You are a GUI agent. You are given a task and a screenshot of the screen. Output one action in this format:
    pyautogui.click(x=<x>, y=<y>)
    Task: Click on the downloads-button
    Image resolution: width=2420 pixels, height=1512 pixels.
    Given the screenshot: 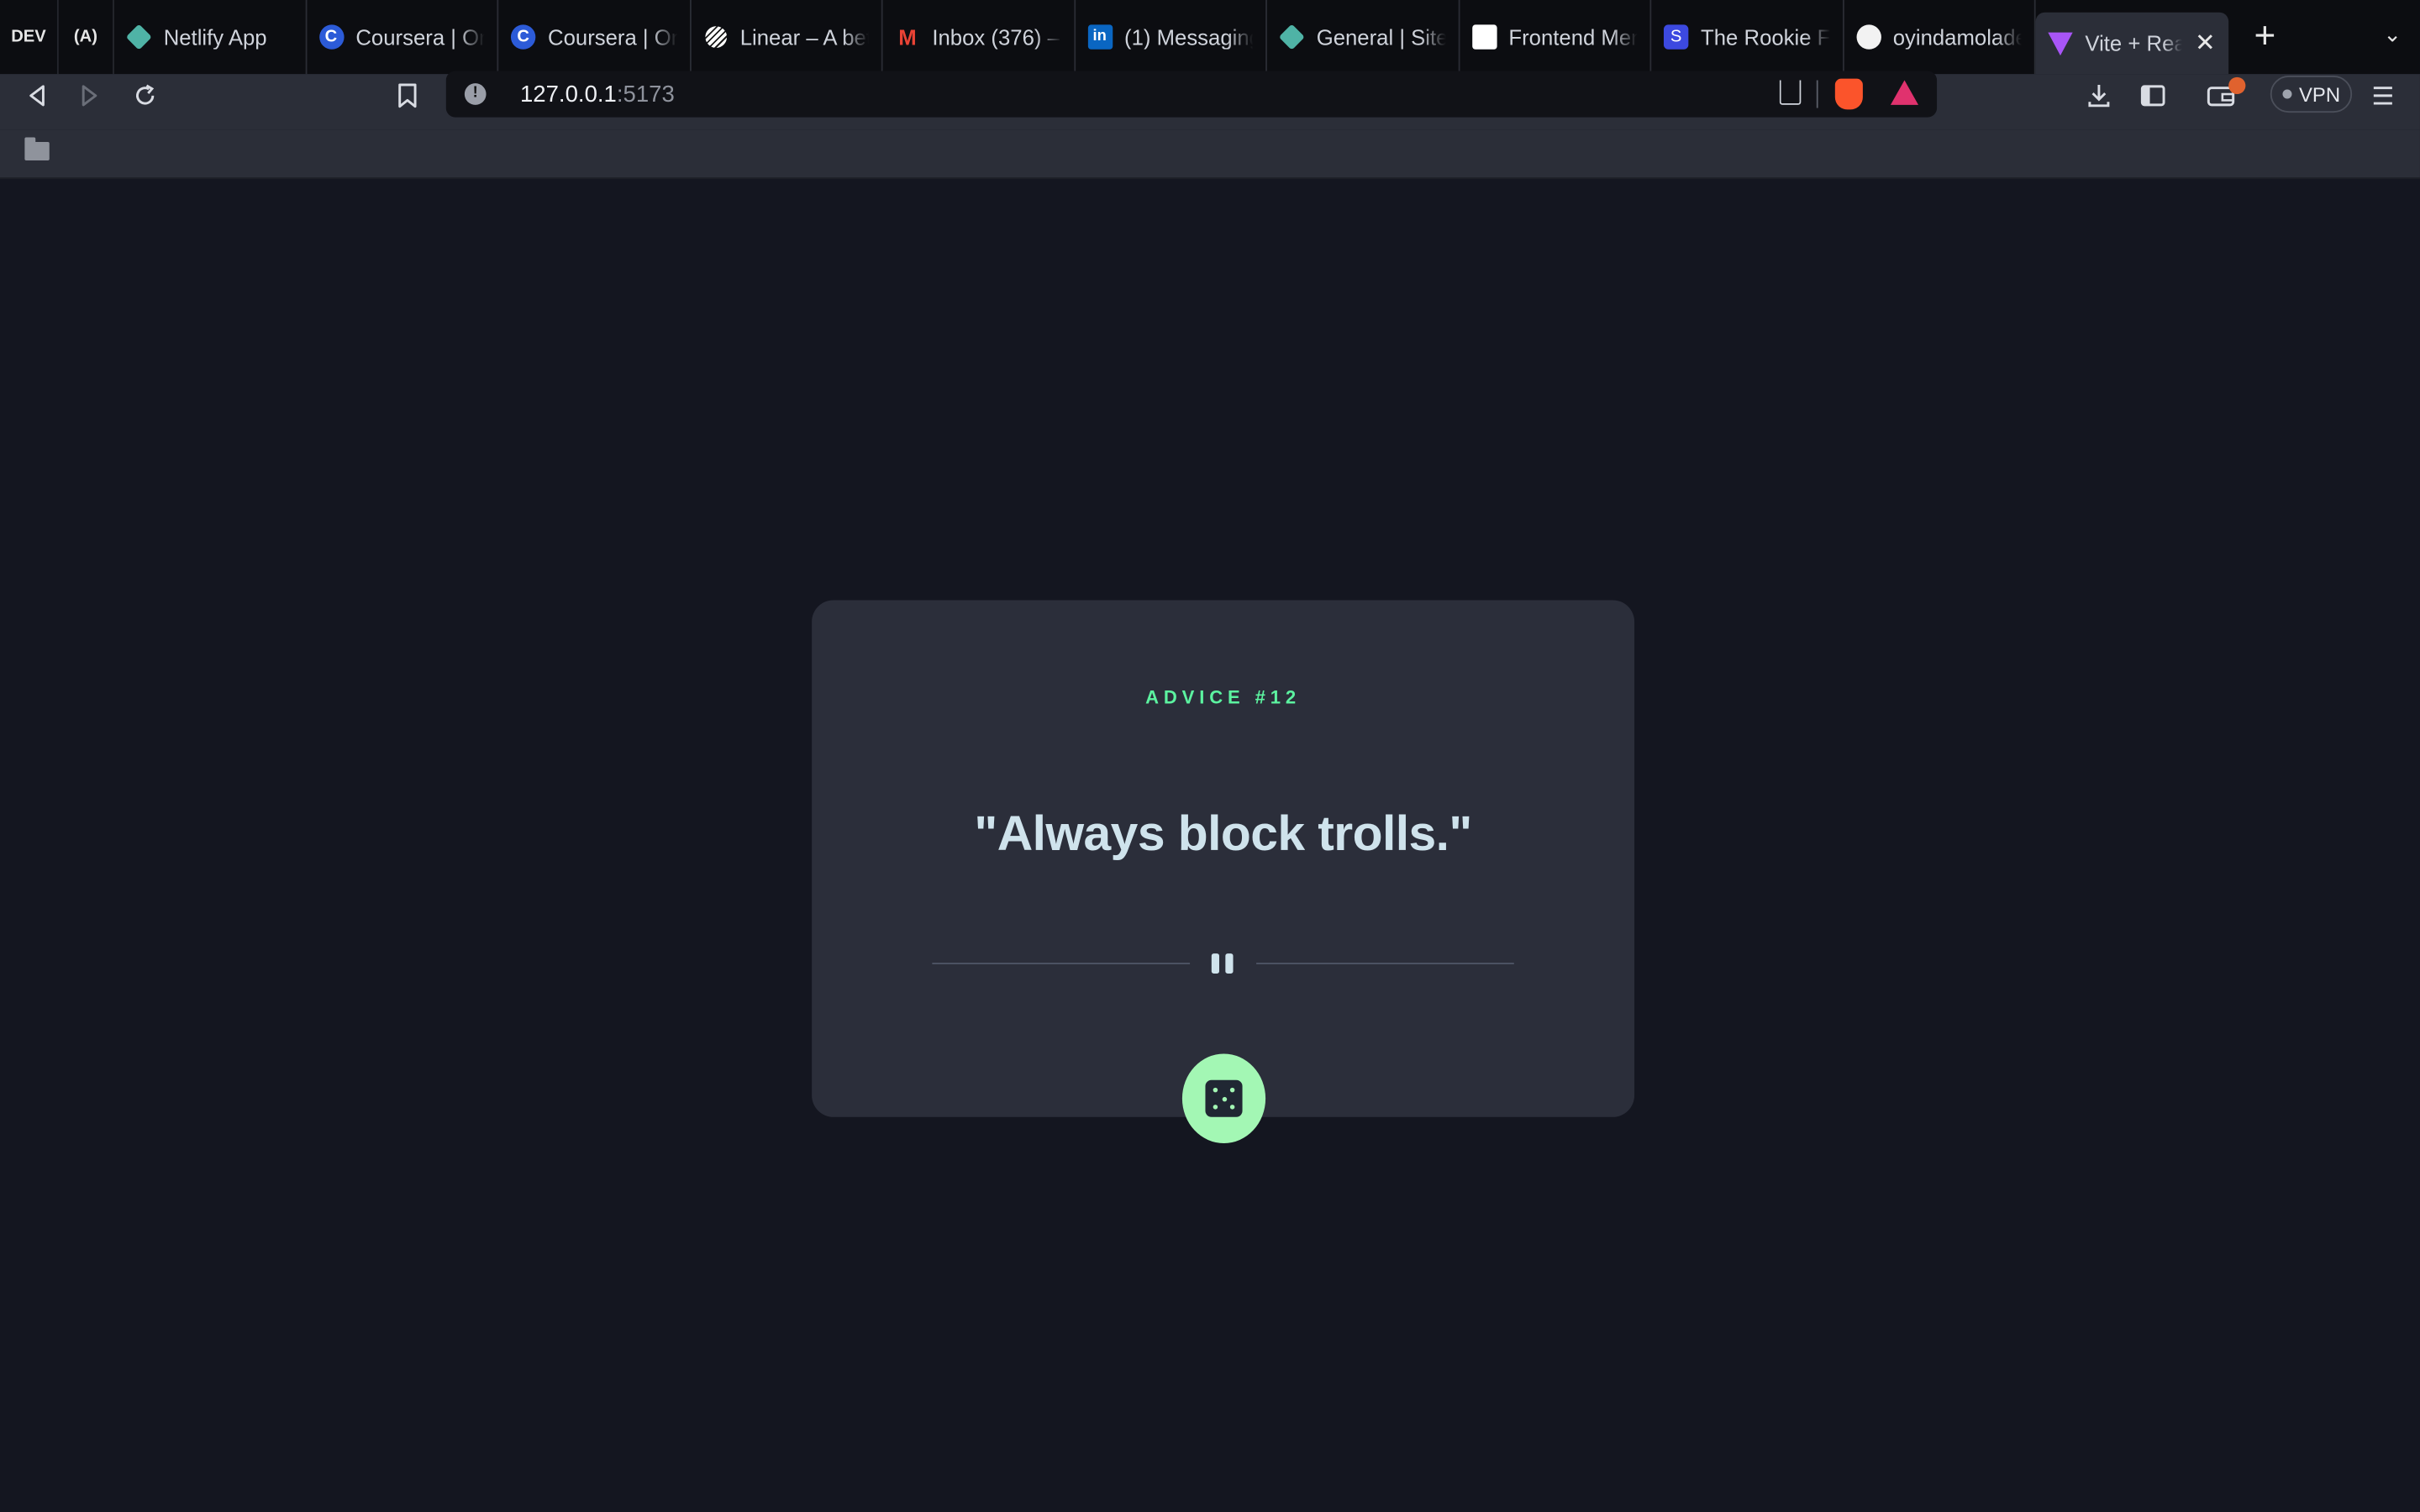 What is the action you would take?
    pyautogui.click(x=2098, y=95)
    